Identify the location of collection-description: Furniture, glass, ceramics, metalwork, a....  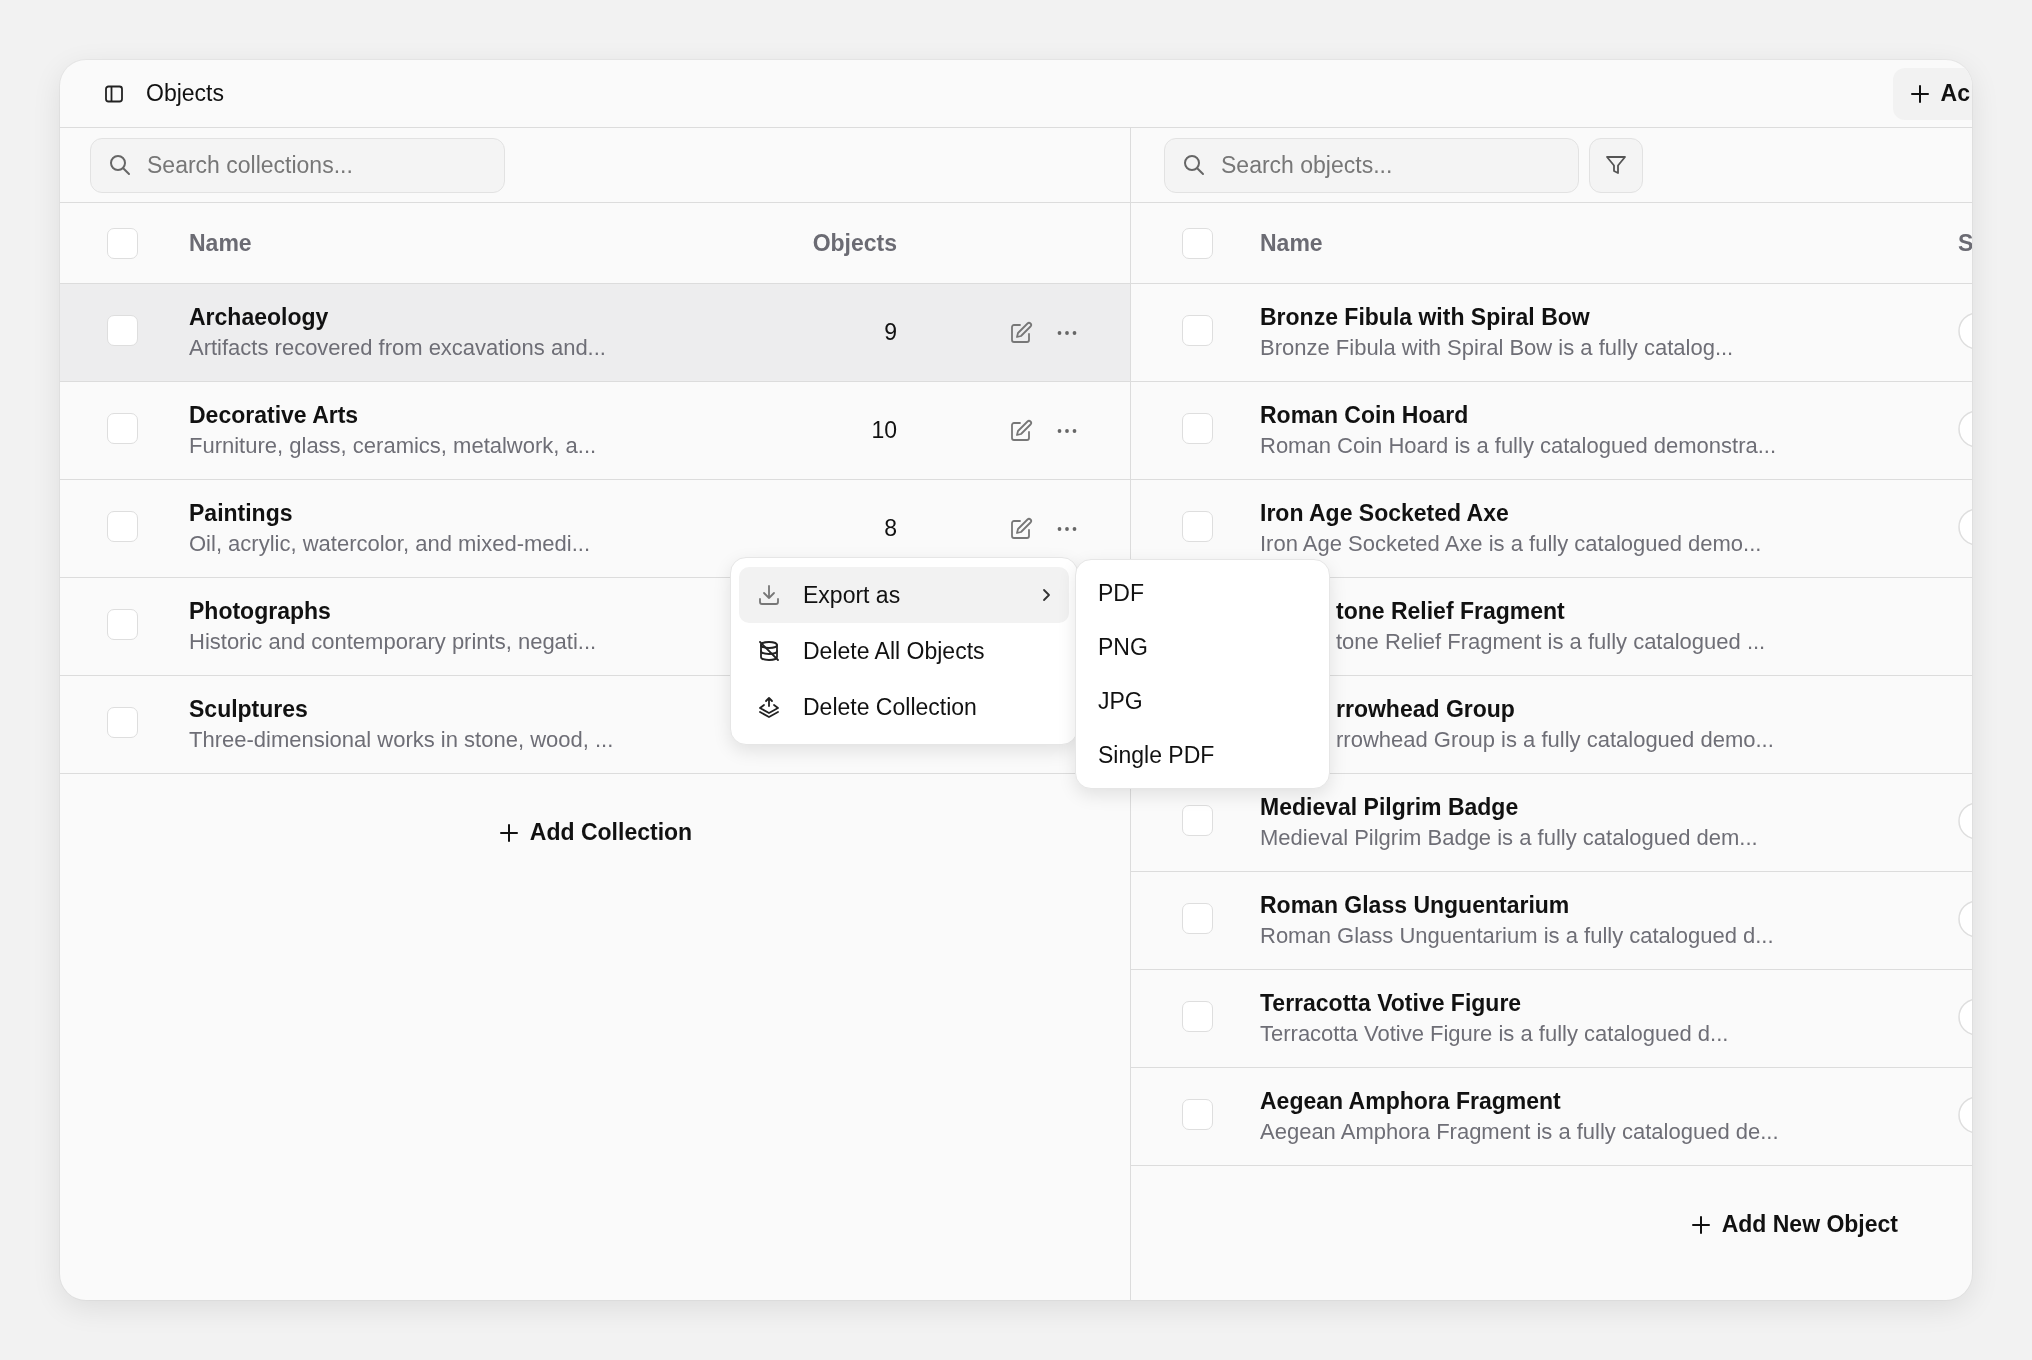
(393, 446).